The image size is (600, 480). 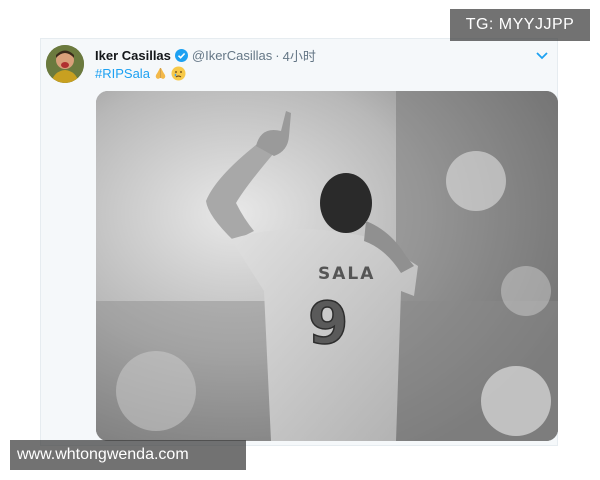 What do you see at coordinates (181, 55) in the screenshot?
I see `verified-badge-icon` at bounding box center [181, 55].